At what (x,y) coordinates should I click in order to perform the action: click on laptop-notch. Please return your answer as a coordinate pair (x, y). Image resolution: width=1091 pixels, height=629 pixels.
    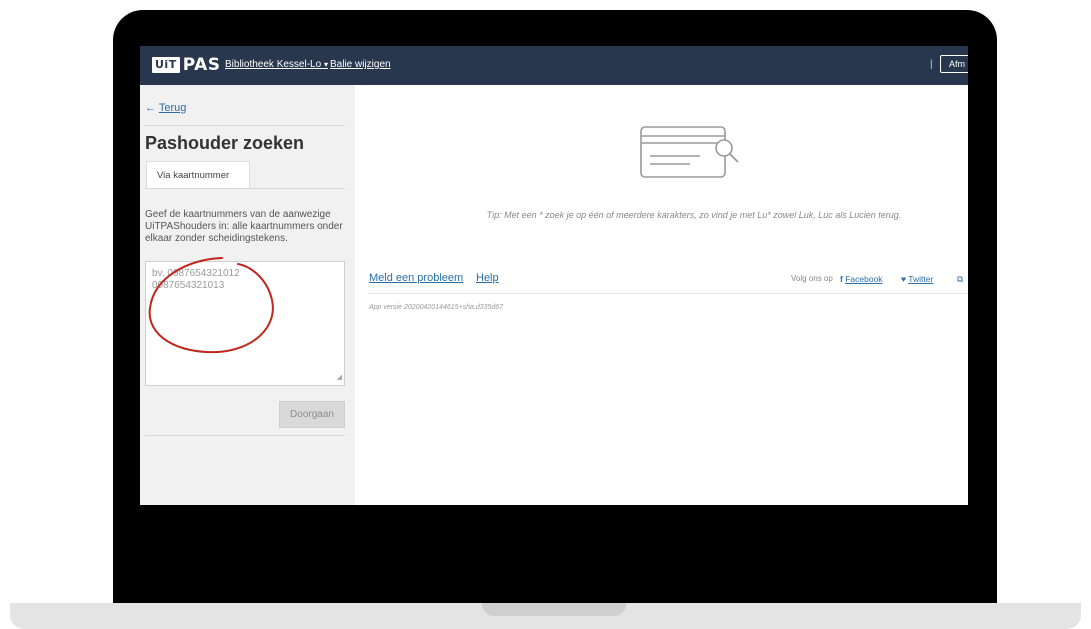
    Looking at the image, I should click on (554, 609).